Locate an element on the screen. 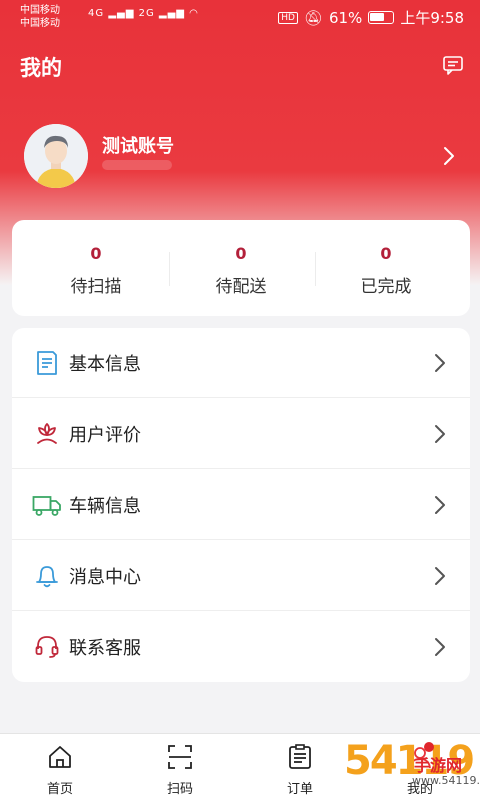 The height and width of the screenshot is (800, 480). document-icon is located at coordinates (47, 363).